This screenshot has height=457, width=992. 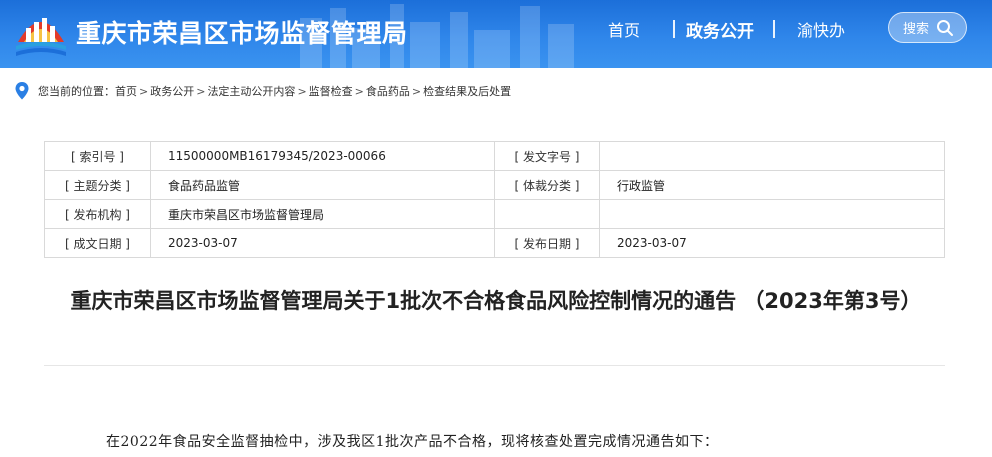 What do you see at coordinates (494, 365) in the screenshot?
I see `title-divider` at bounding box center [494, 365].